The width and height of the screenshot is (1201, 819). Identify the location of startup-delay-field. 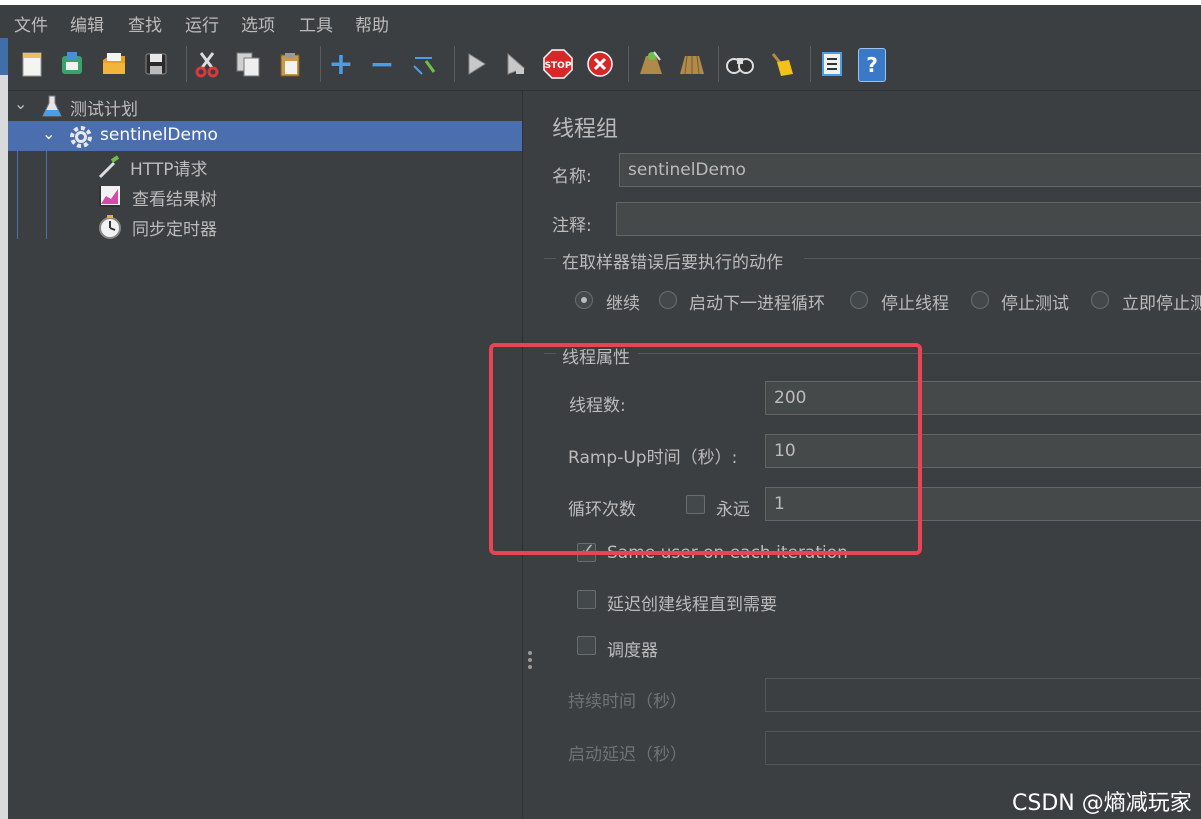
(983, 748).